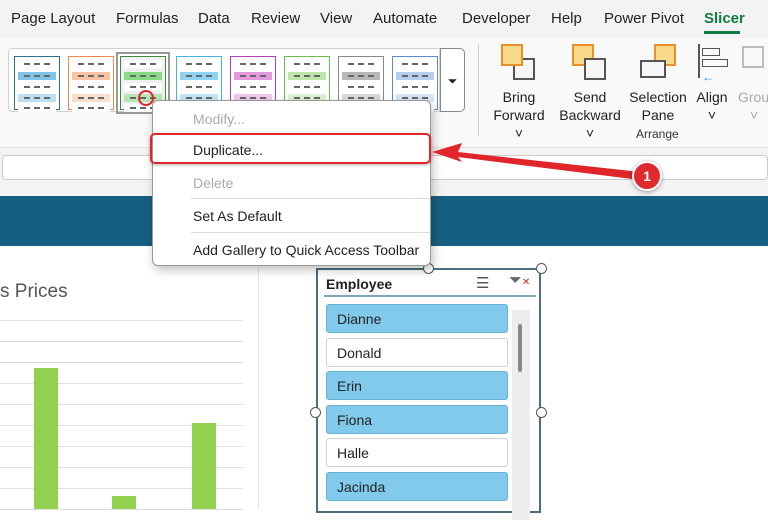 The width and height of the screenshot is (768, 520). Describe the element at coordinates (647, 176) in the screenshot. I see `step-badge: 1` at that location.